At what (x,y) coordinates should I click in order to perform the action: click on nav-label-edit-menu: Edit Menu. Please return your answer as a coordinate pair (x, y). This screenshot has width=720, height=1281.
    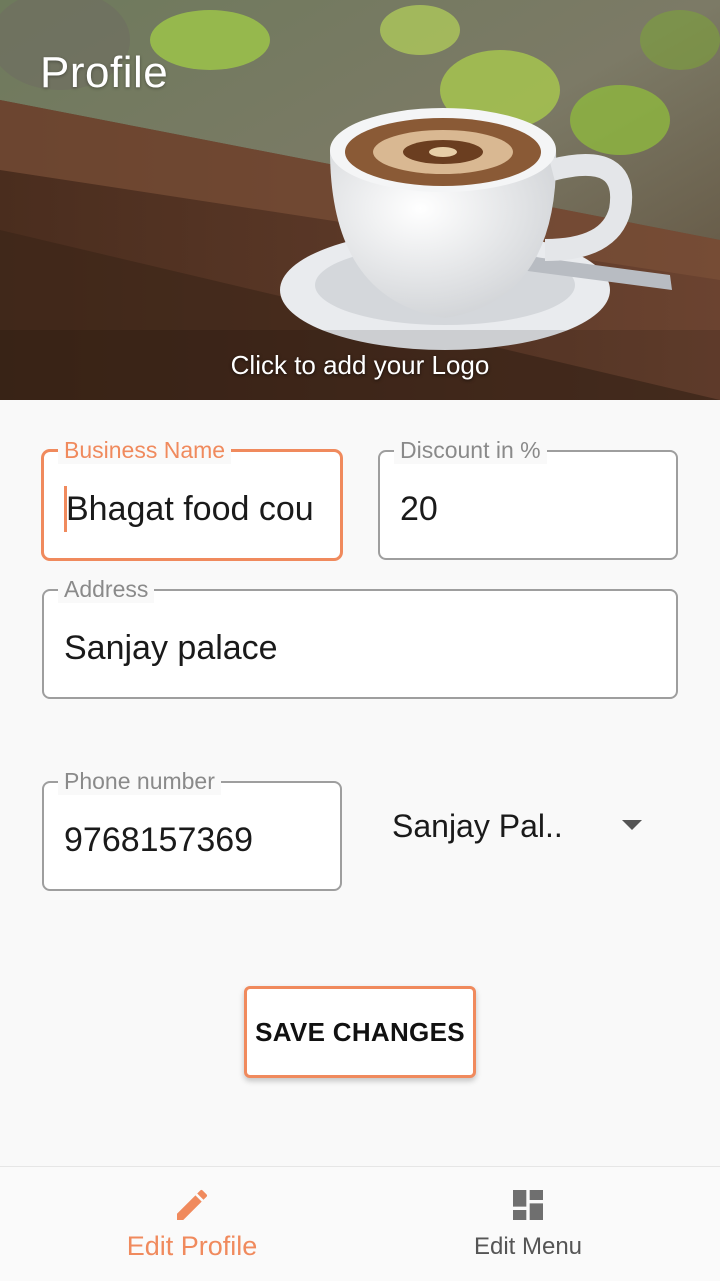
    Looking at the image, I should click on (528, 1246).